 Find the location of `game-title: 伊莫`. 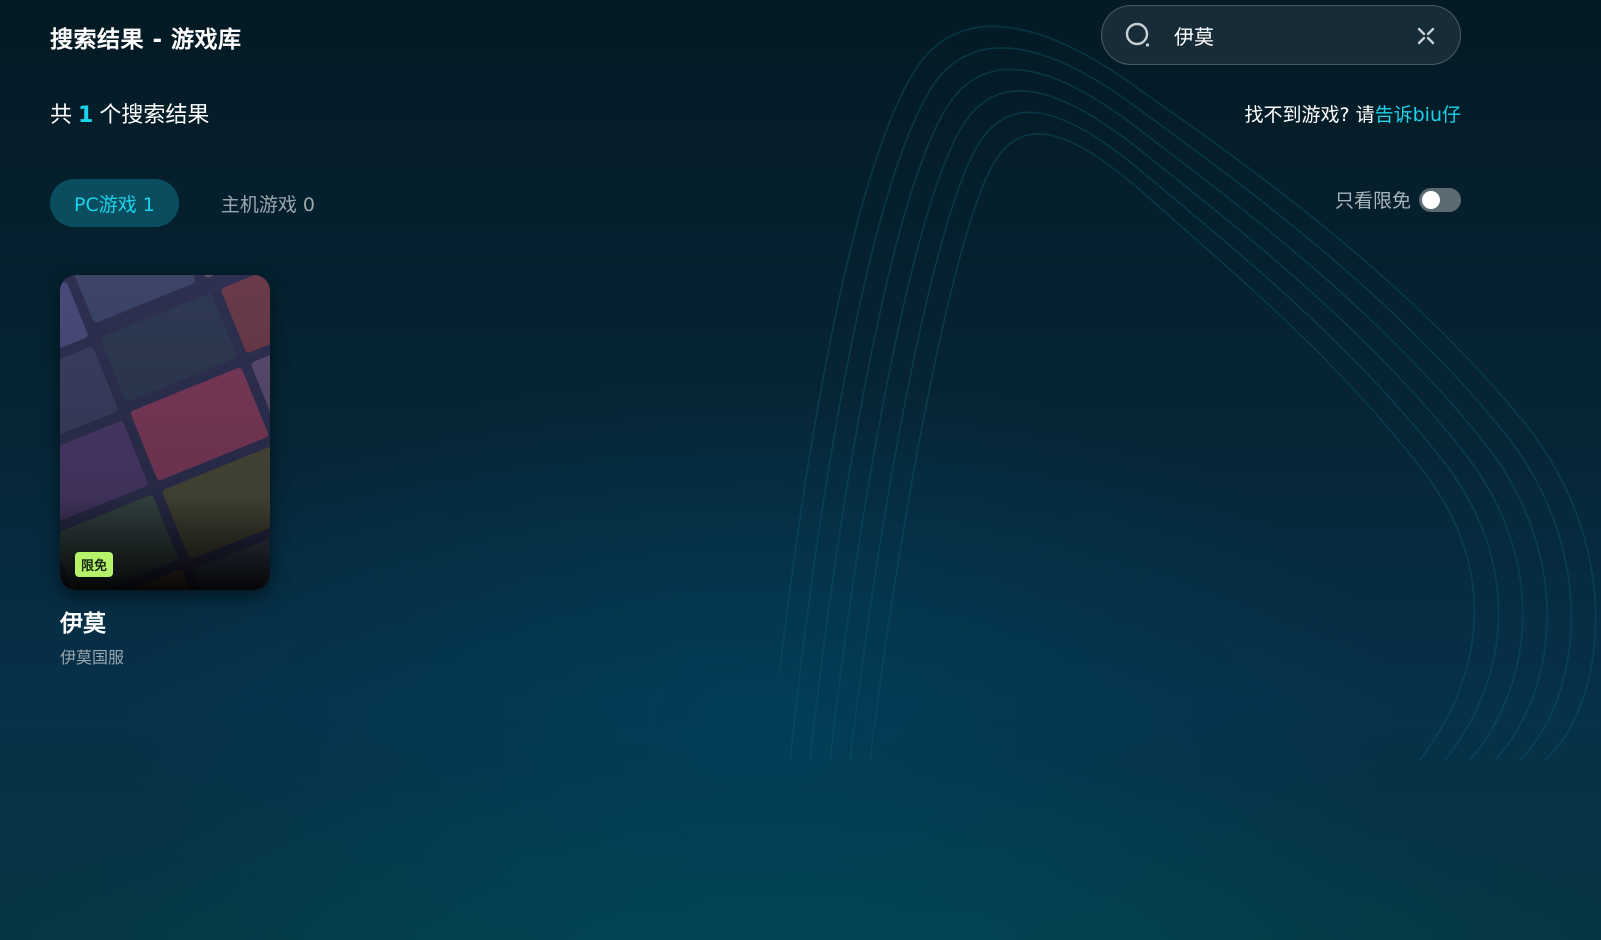

game-title: 伊莫 is located at coordinates (83, 624).